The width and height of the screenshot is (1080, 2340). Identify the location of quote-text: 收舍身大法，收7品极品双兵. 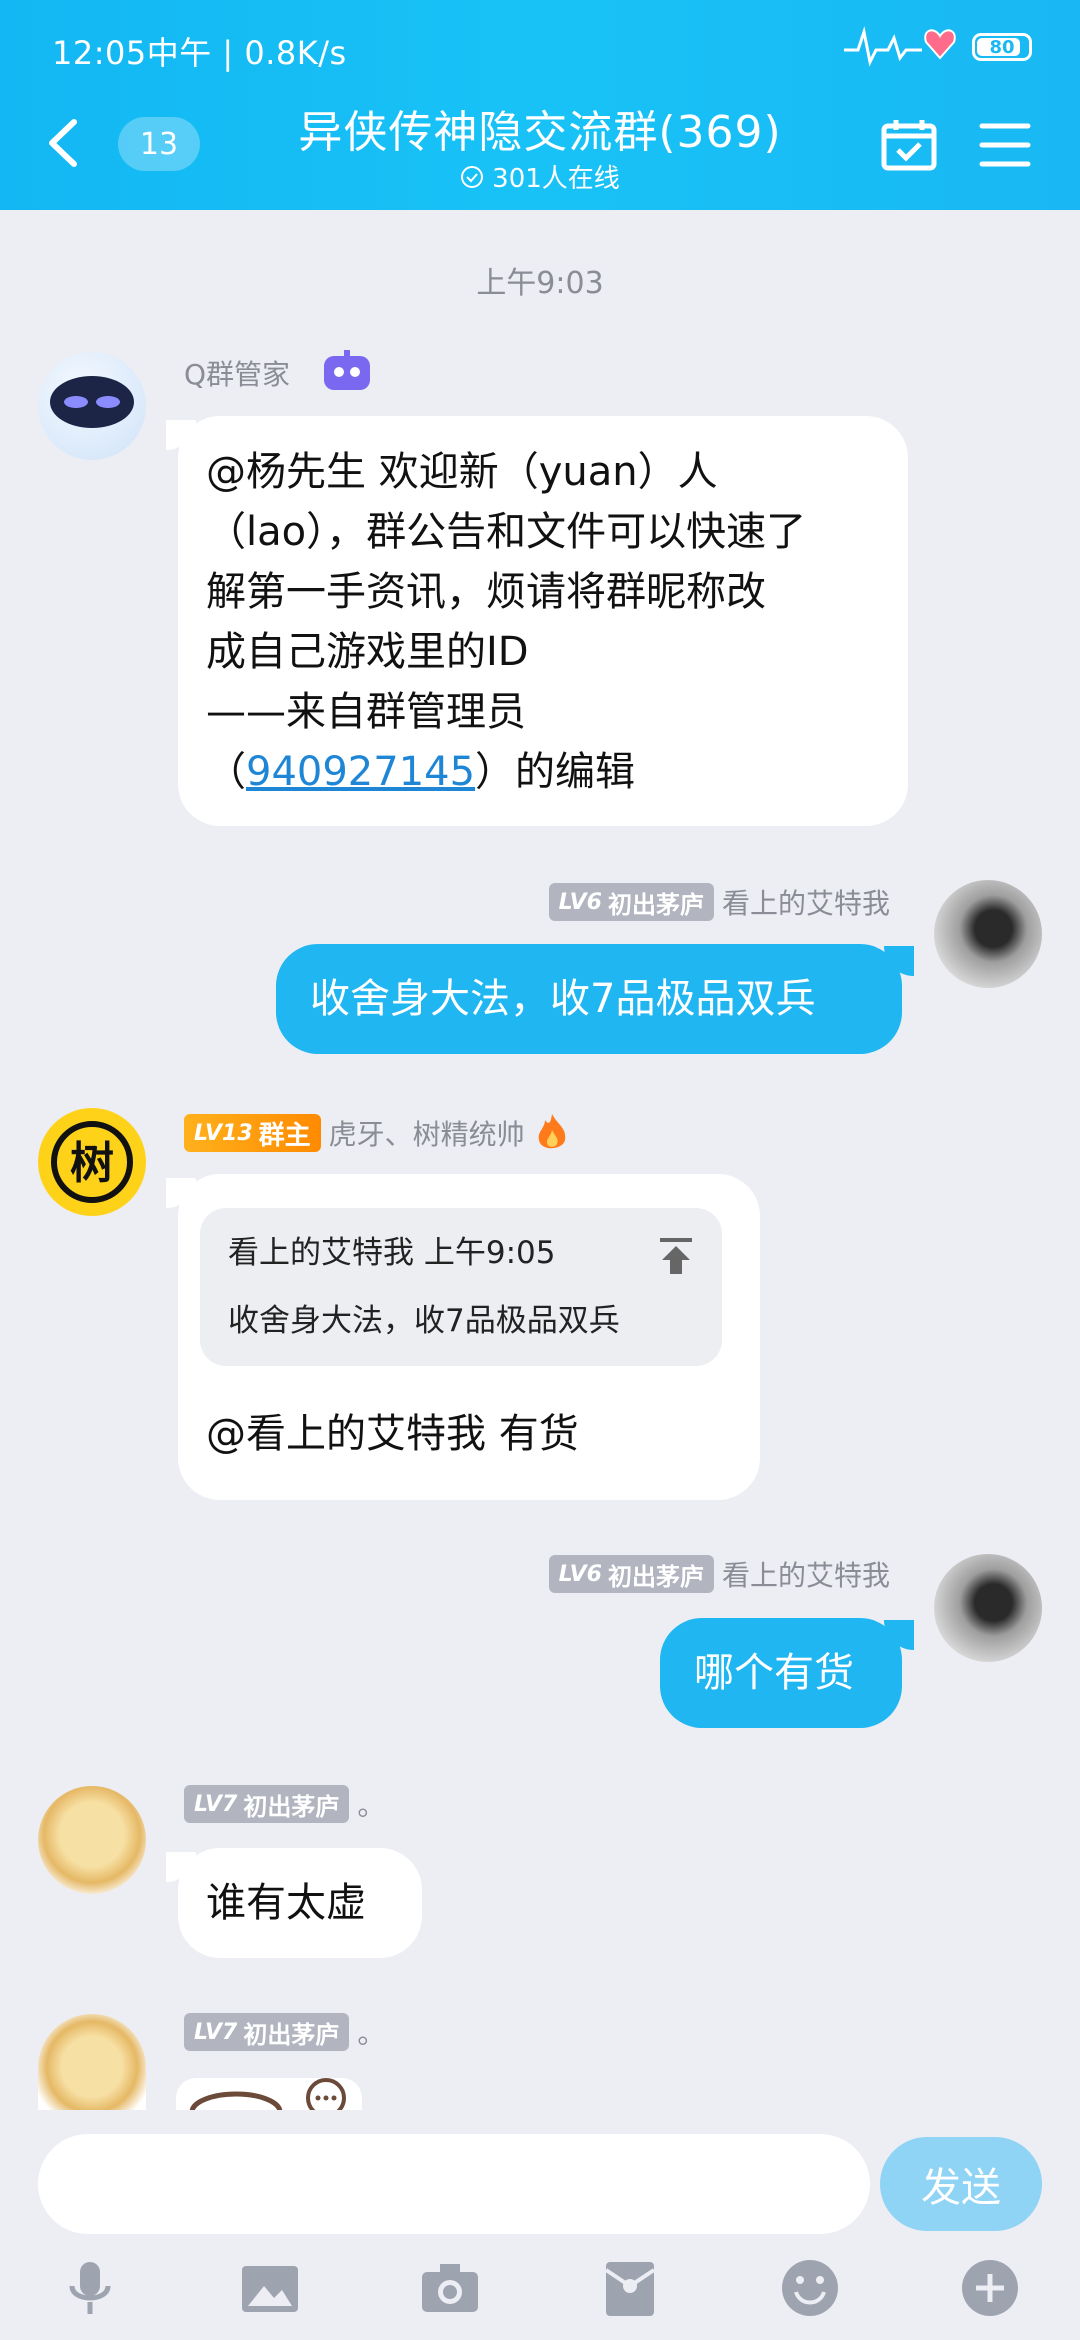
(424, 1321).